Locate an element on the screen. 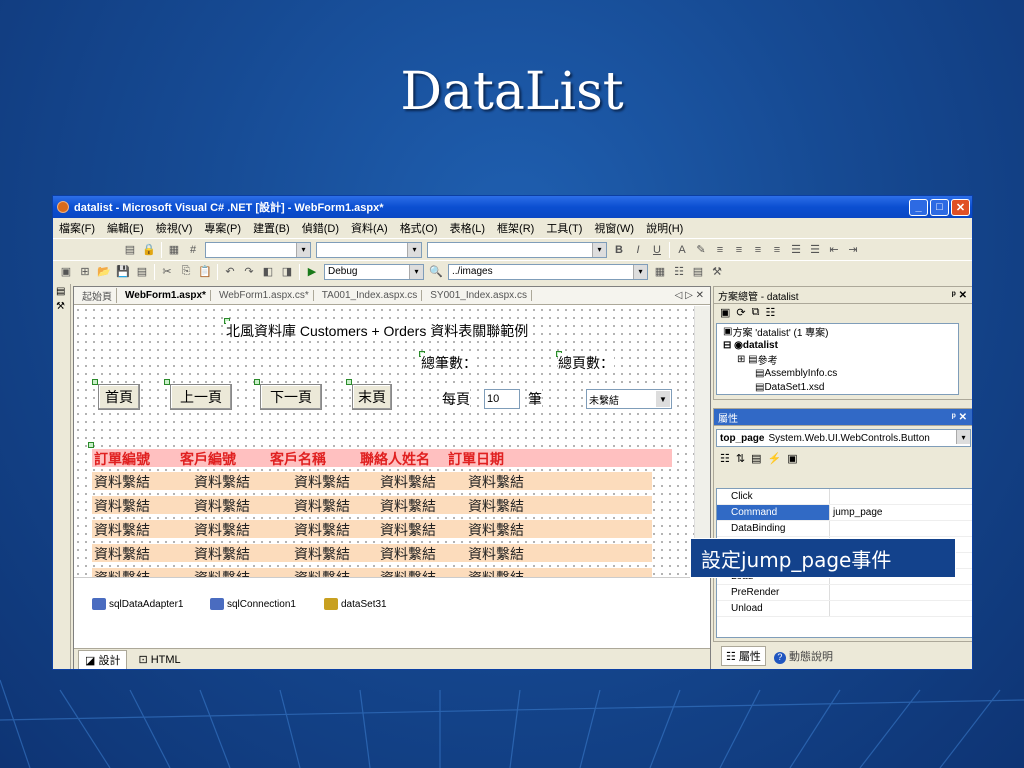 The height and width of the screenshot is (768, 1024). find-combo: ../images ▾ is located at coordinates (548, 271).